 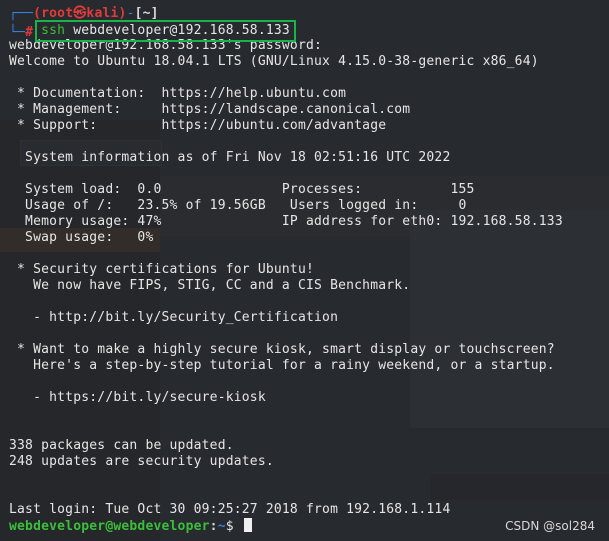 I want to click on text-cursor, so click(x=247, y=525).